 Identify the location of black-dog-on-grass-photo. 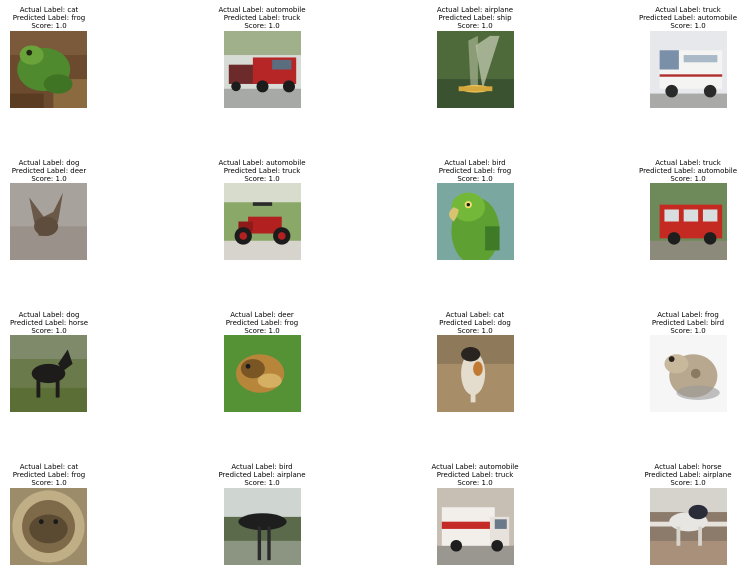
(48, 373).